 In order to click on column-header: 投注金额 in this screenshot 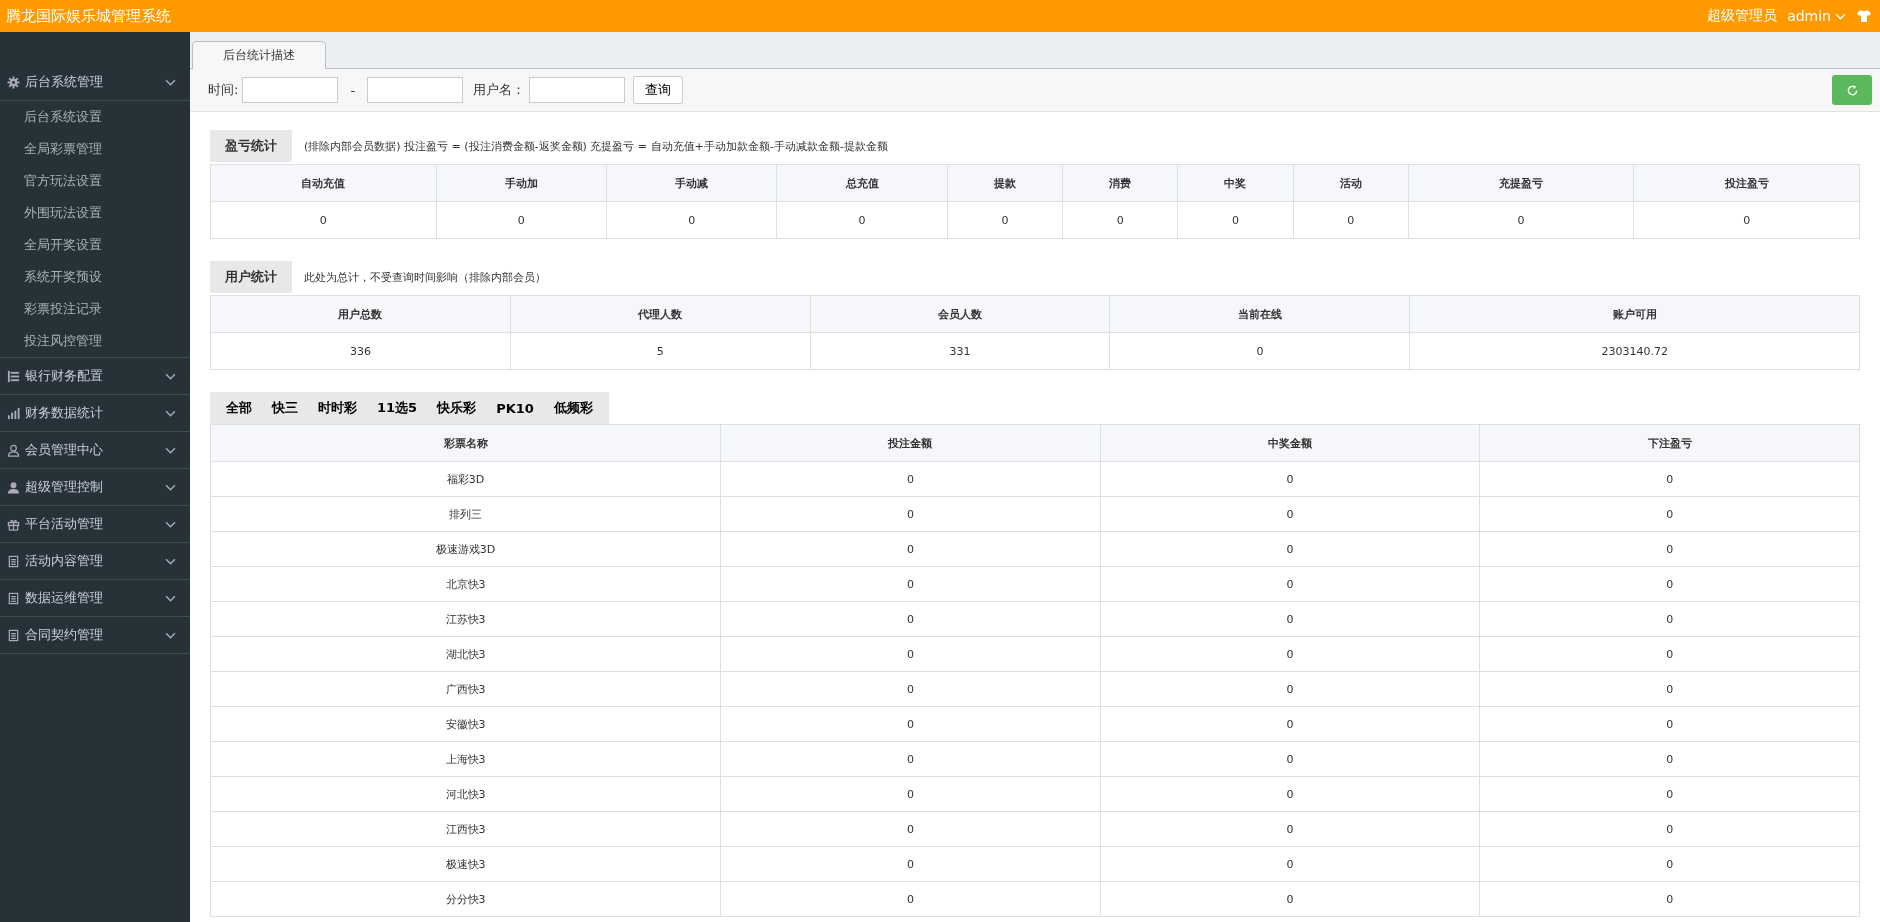, I will do `click(910, 443)`.